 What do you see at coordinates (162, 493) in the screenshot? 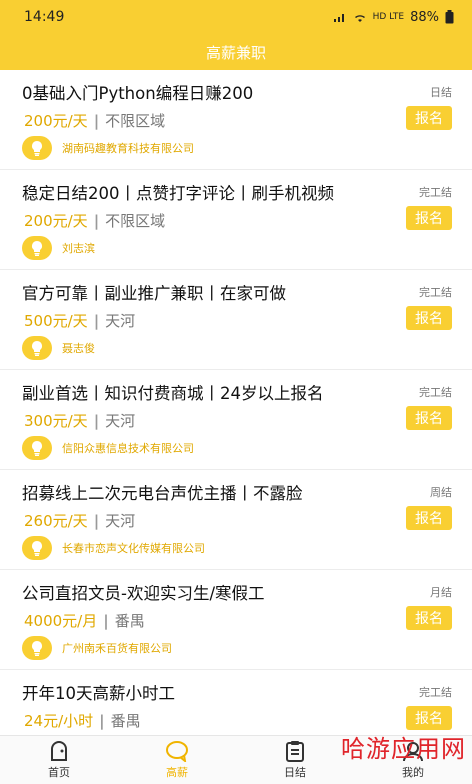
I see `job-title: 招募线上二次元电台声优主播丨不露脸` at bounding box center [162, 493].